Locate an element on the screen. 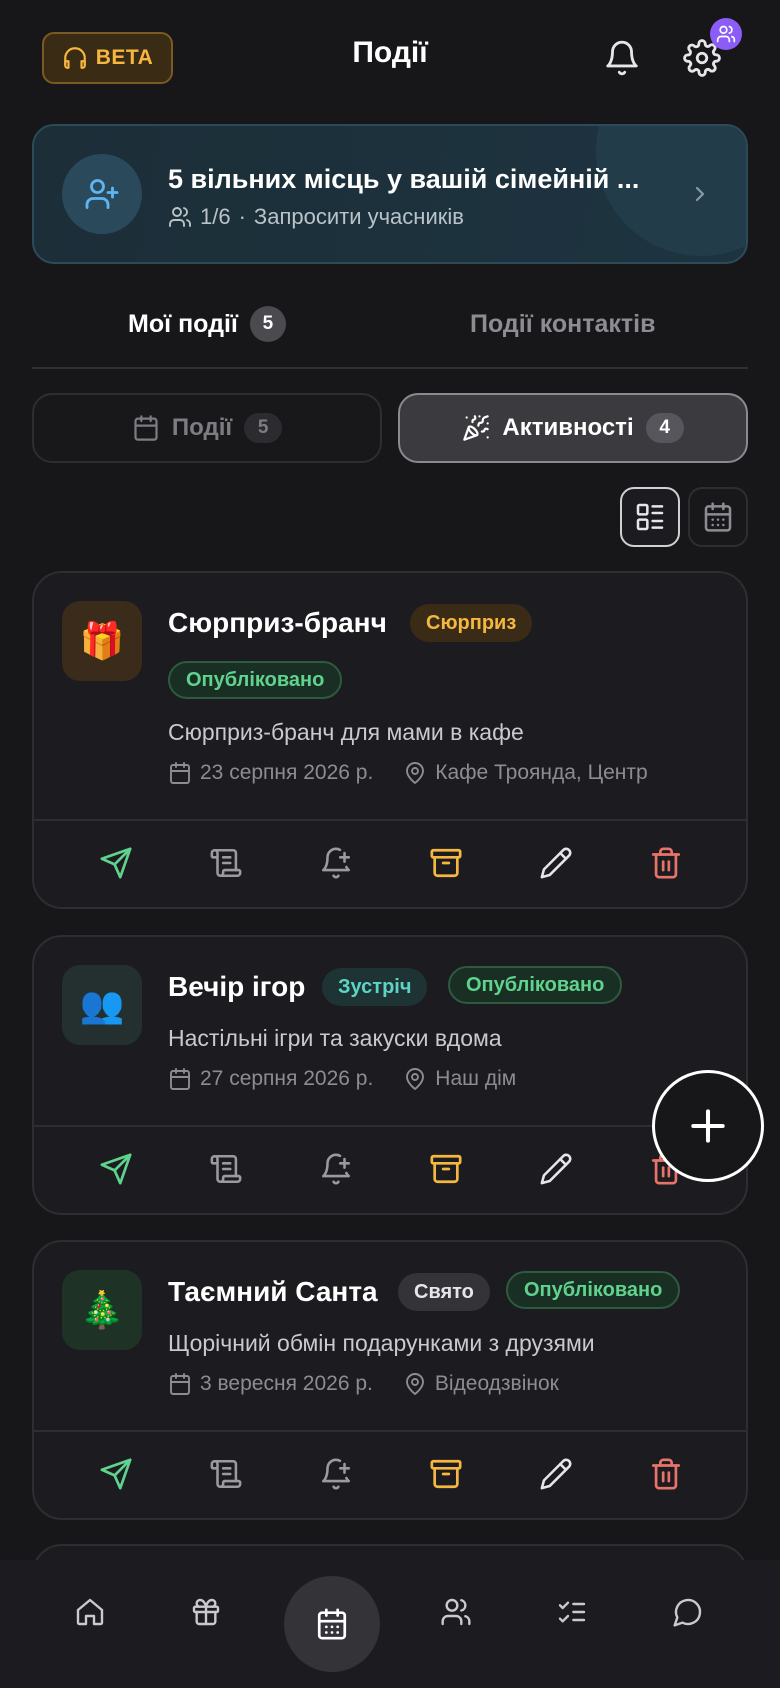 The height and width of the screenshot is (1688, 780). chevron-right-icon is located at coordinates (700, 194).